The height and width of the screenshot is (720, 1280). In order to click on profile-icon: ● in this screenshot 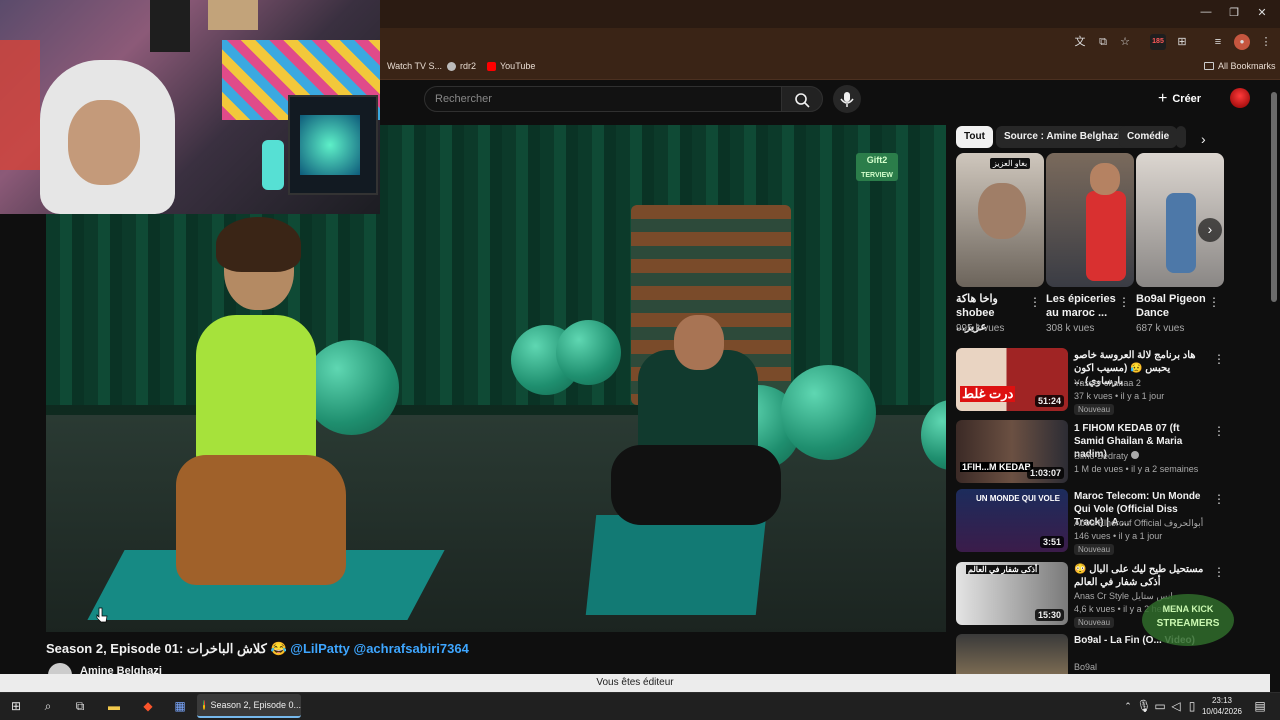, I will do `click(1242, 42)`.